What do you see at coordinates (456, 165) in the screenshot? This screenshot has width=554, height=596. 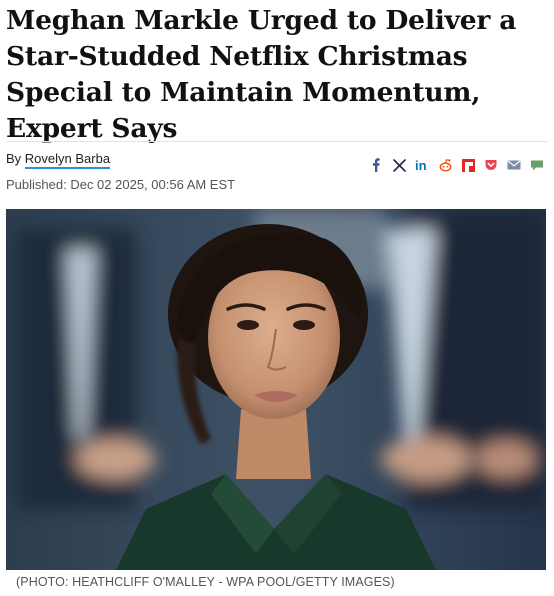 I see `share-bar: in` at bounding box center [456, 165].